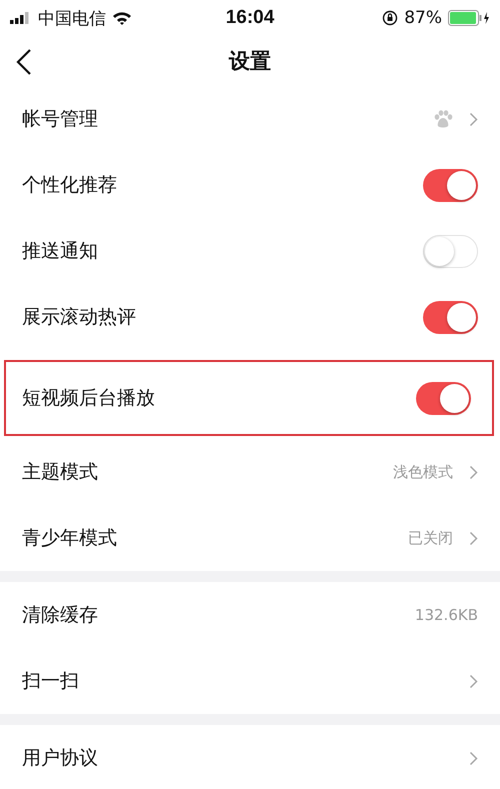 This screenshot has width=500, height=789. Describe the element at coordinates (60, 758) in the screenshot. I see `setting-label: 用户协议` at that location.